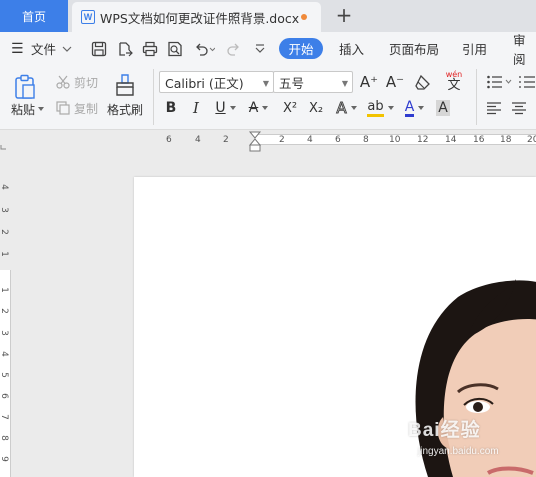 This screenshot has width=536, height=477. I want to click on paste-button: 粘贴, so click(28, 109).